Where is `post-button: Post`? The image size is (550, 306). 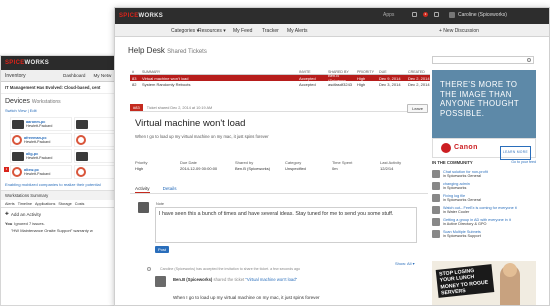
post-button: Post is located at coordinates (162, 249).